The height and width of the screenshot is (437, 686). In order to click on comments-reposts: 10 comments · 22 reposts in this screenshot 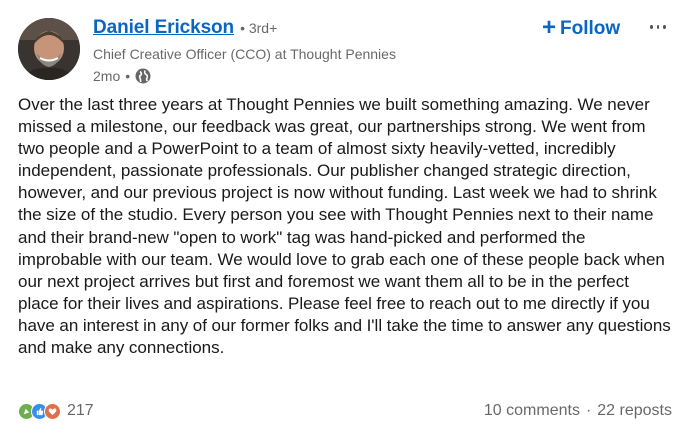, I will do `click(578, 411)`.